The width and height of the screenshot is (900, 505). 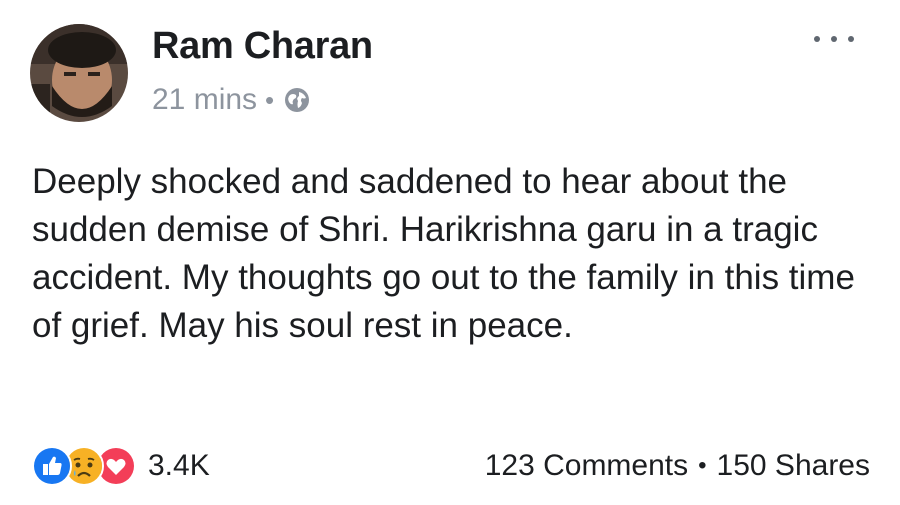 What do you see at coordinates (817, 39) in the screenshot?
I see `ellipsis-icon` at bounding box center [817, 39].